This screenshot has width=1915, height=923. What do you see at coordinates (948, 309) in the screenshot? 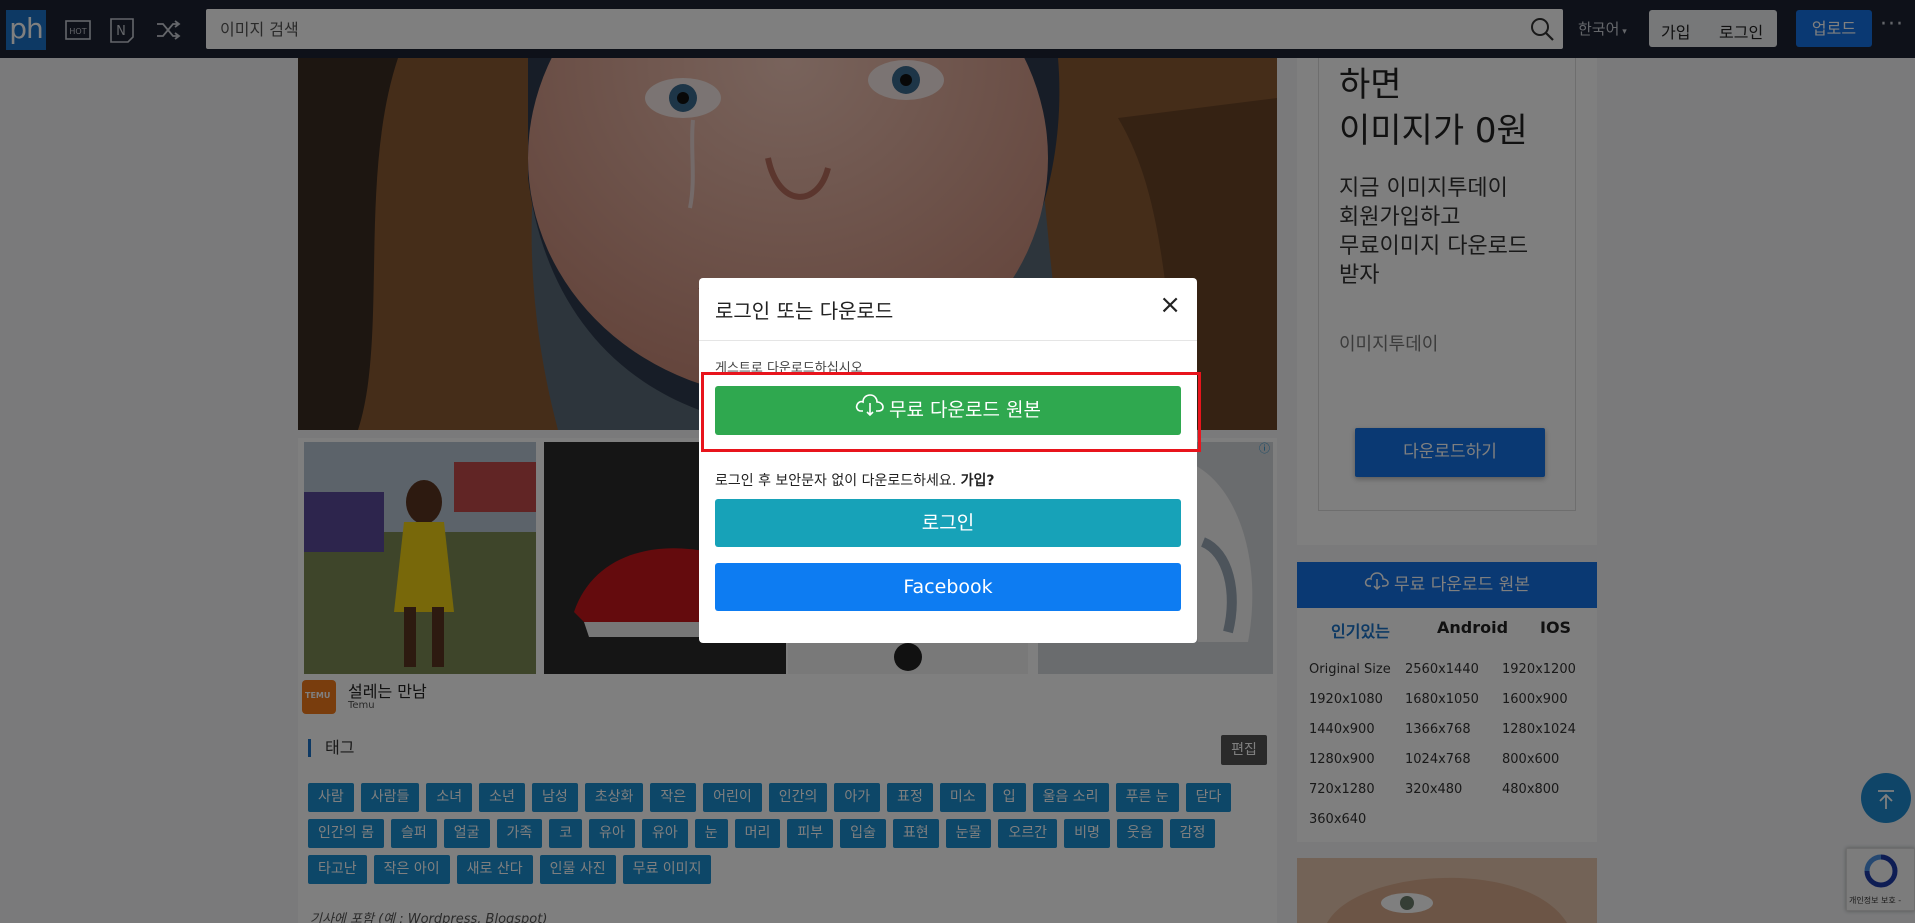
I see `modal-header: 로그인 또는 다운로드 ×` at bounding box center [948, 309].